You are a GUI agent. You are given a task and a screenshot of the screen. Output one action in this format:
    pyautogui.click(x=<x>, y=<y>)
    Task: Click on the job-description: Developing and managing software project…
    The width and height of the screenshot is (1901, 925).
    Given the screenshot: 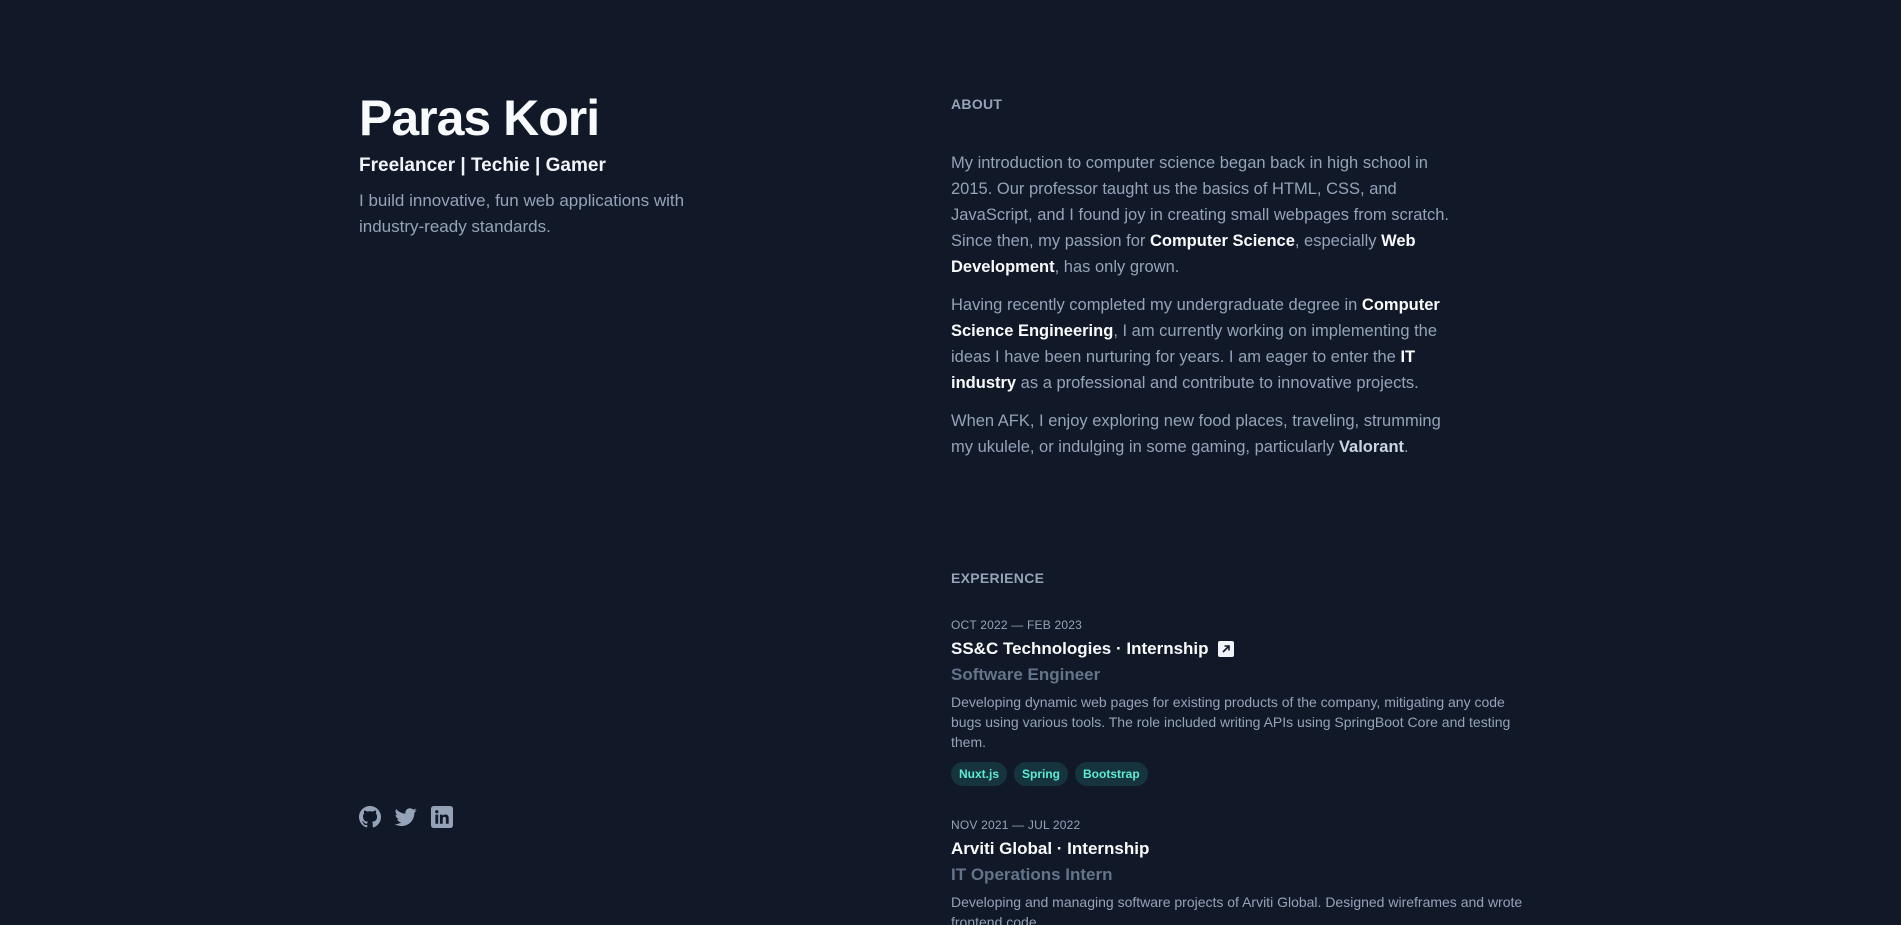 What is the action you would take?
    pyautogui.click(x=1237, y=909)
    